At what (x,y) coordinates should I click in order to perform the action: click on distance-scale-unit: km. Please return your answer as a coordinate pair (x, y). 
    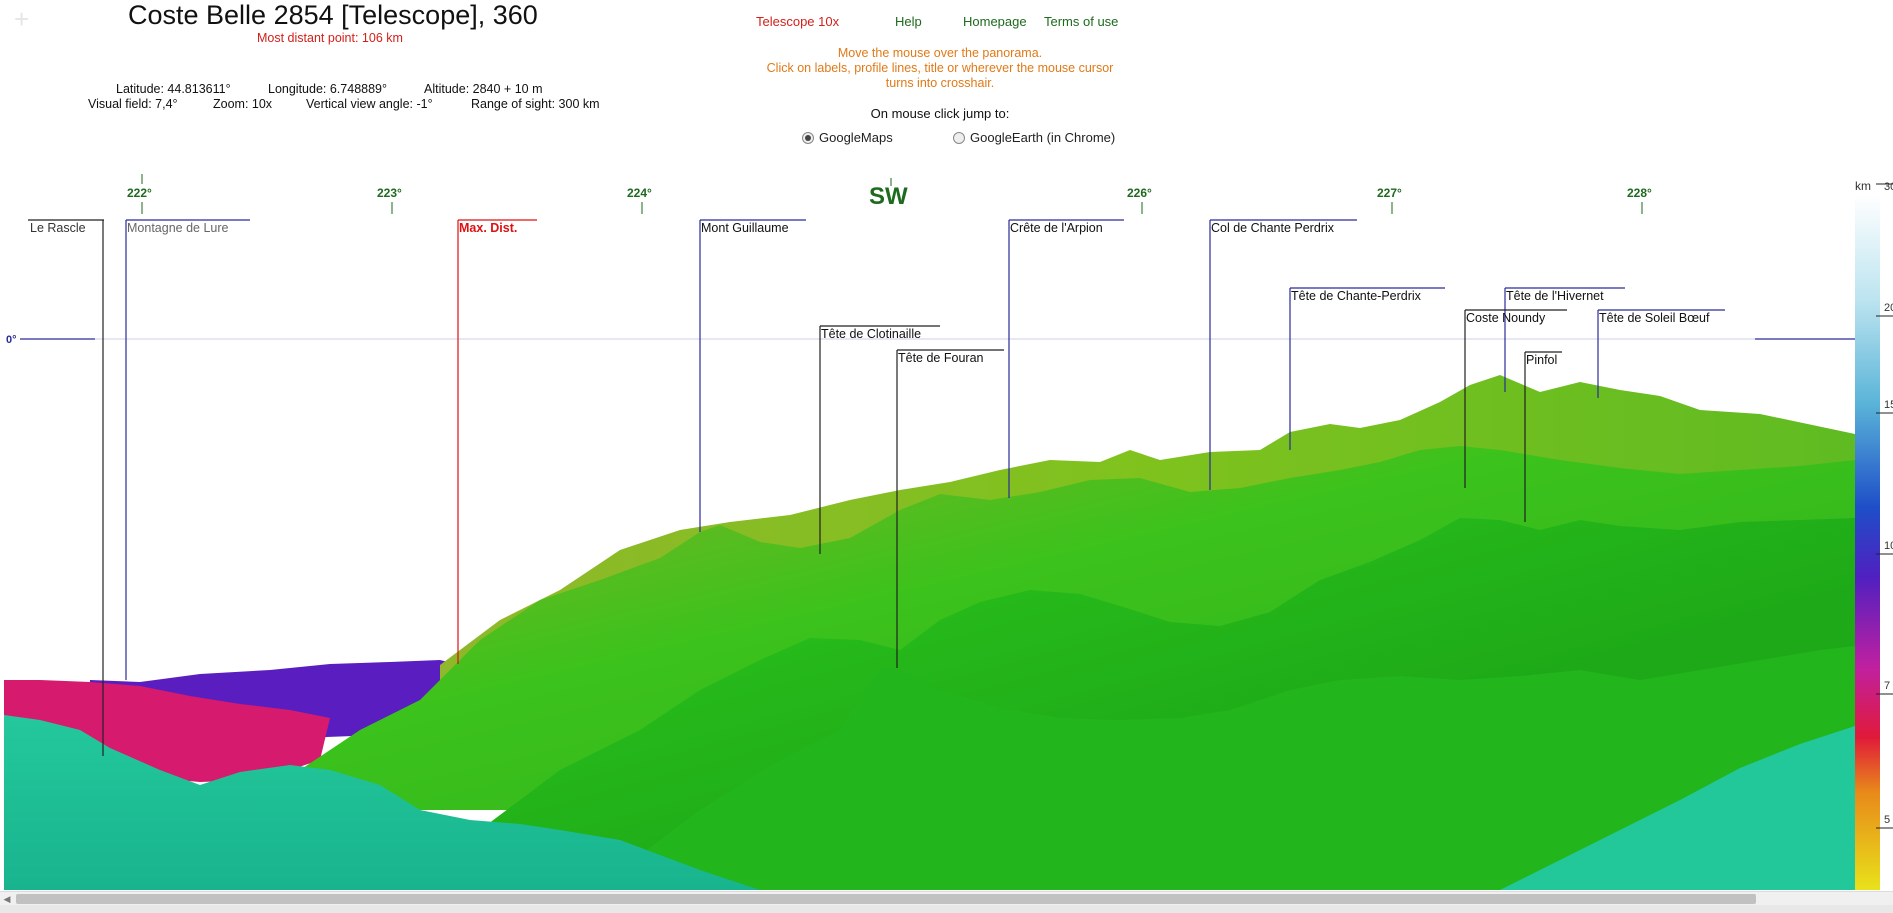
    Looking at the image, I should click on (1863, 186).